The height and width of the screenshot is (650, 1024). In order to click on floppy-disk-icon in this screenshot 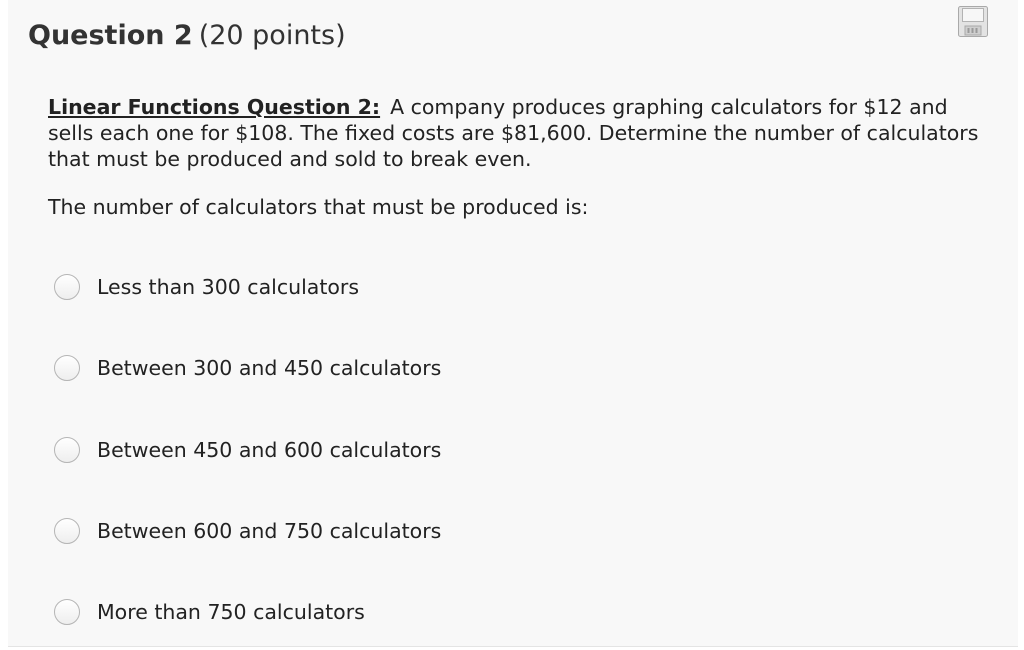, I will do `click(973, 21)`.